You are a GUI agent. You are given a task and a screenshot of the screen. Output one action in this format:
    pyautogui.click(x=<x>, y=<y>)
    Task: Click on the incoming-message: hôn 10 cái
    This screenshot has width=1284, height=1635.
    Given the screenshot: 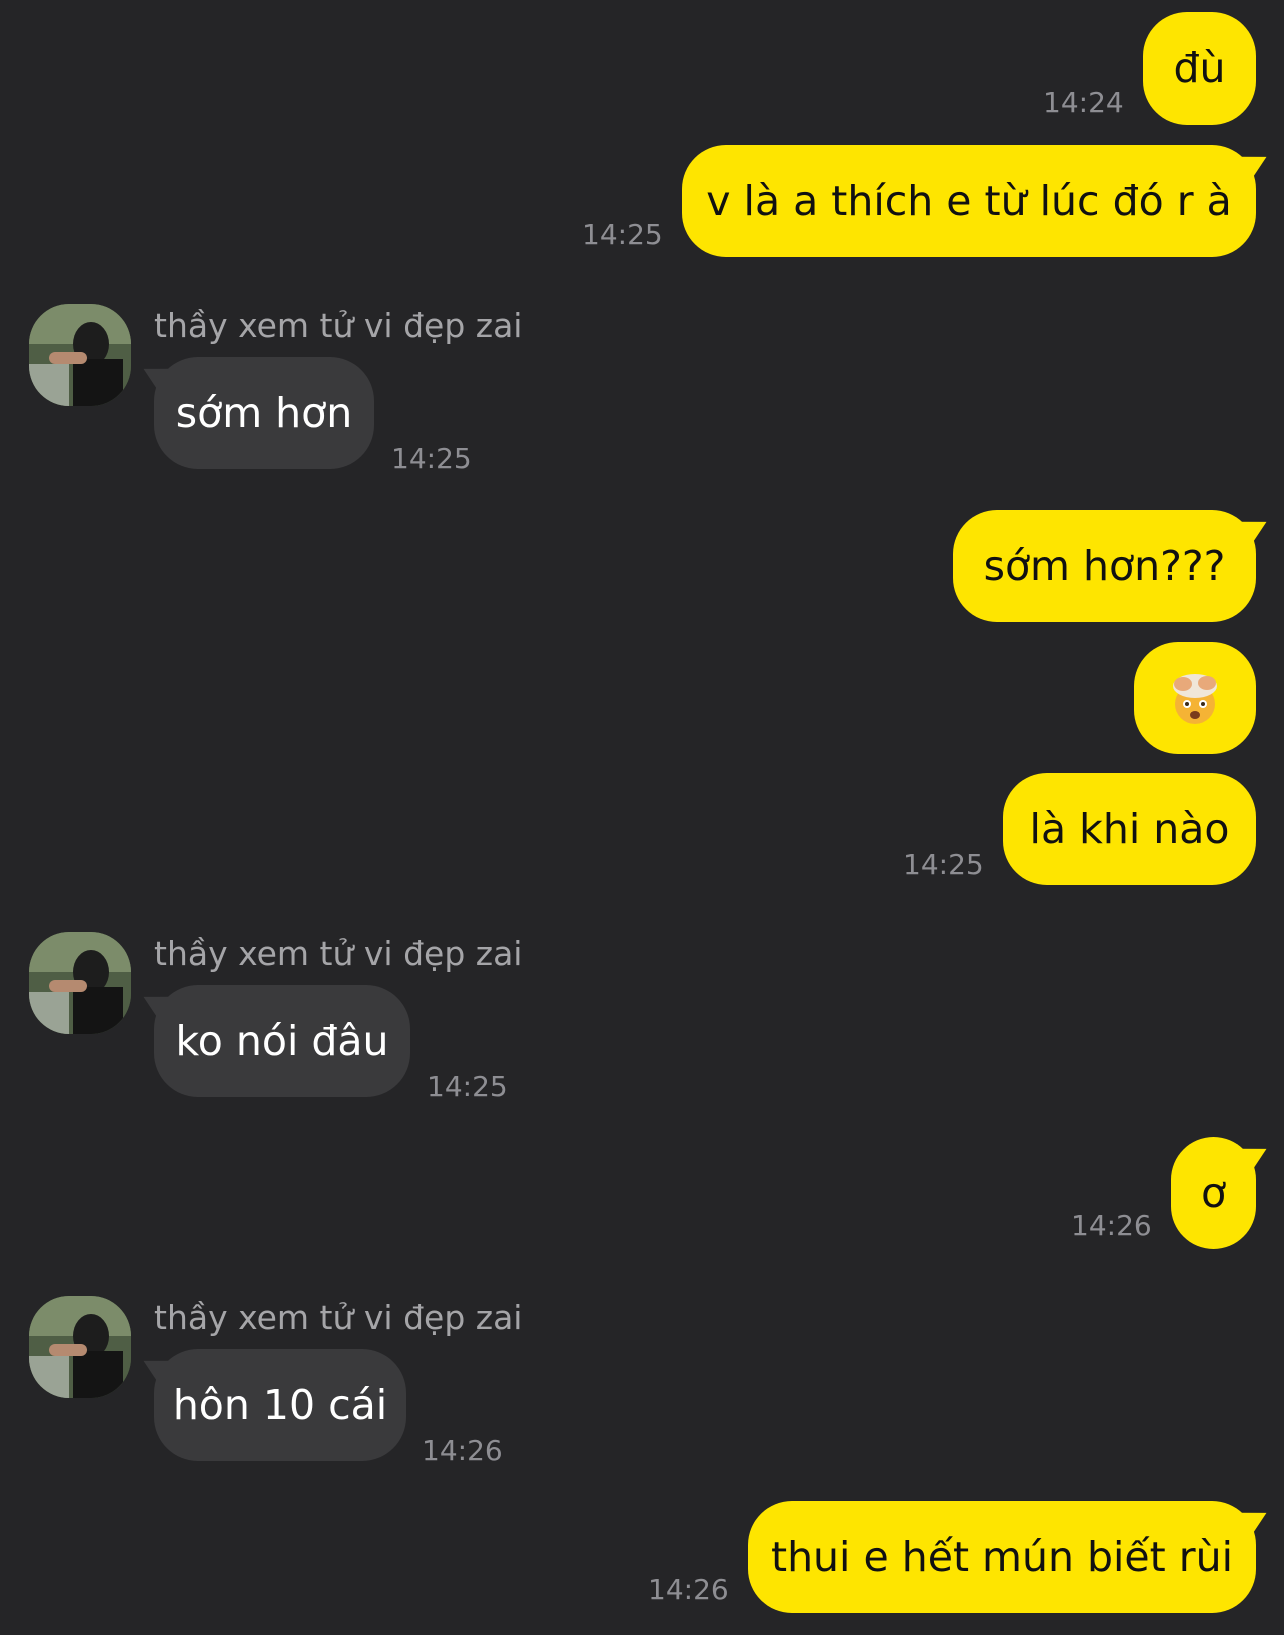 What is the action you would take?
    pyautogui.click(x=280, y=1405)
    